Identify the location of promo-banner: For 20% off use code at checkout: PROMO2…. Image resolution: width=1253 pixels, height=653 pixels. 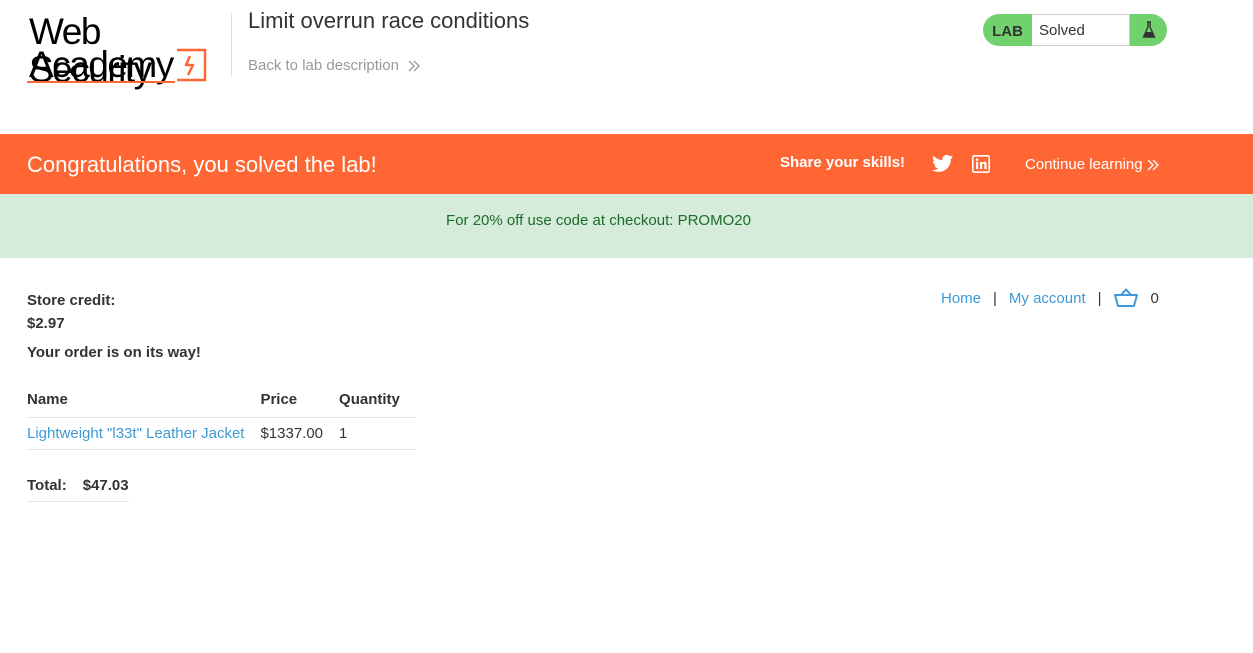
(626, 226).